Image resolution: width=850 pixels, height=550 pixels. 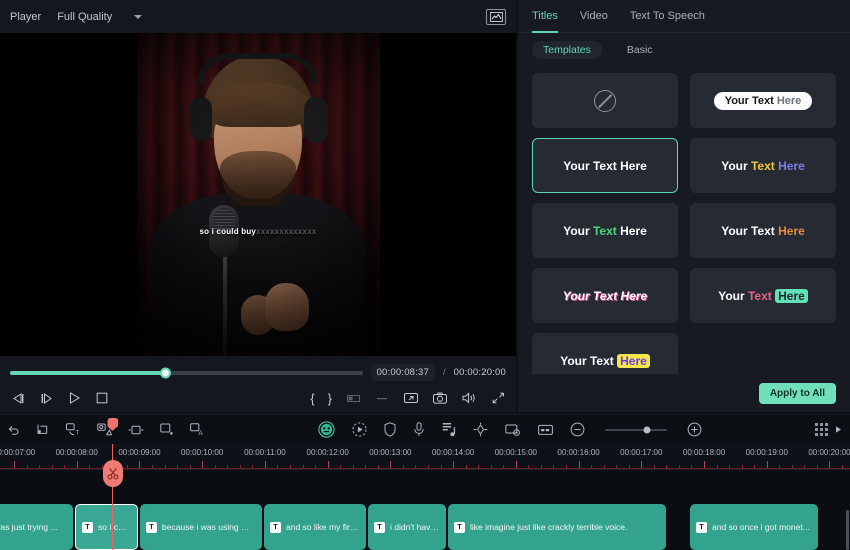 I want to click on panel-tab-bar: Titles Video Text To Speech, so click(x=684, y=16).